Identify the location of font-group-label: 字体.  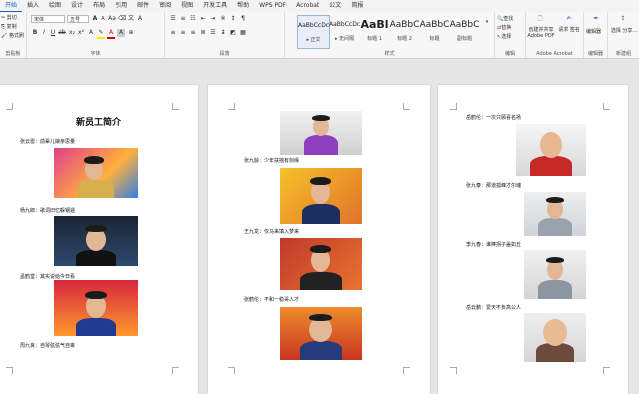
(95, 54).